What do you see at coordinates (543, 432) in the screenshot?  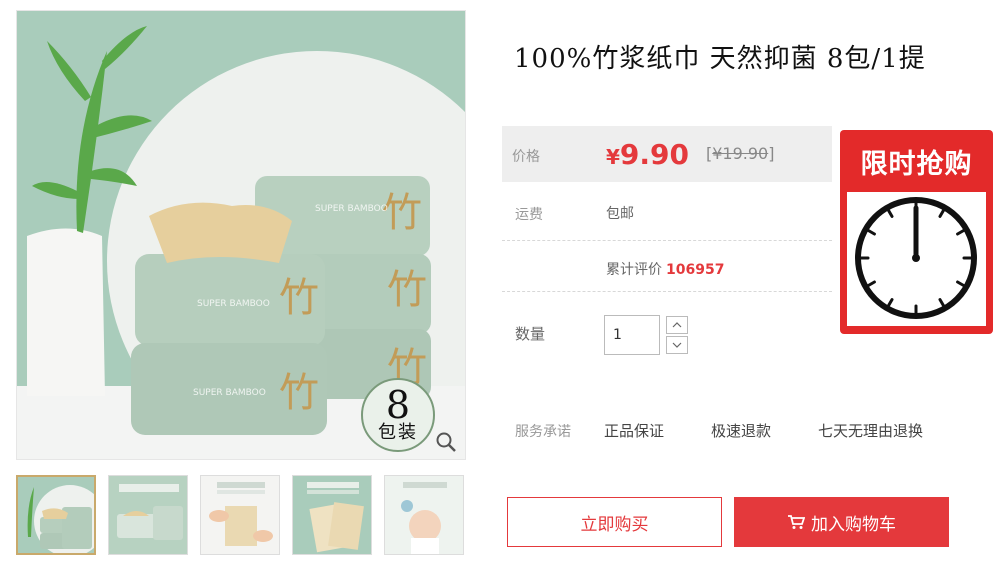 I see `service-label: 服务承诺` at bounding box center [543, 432].